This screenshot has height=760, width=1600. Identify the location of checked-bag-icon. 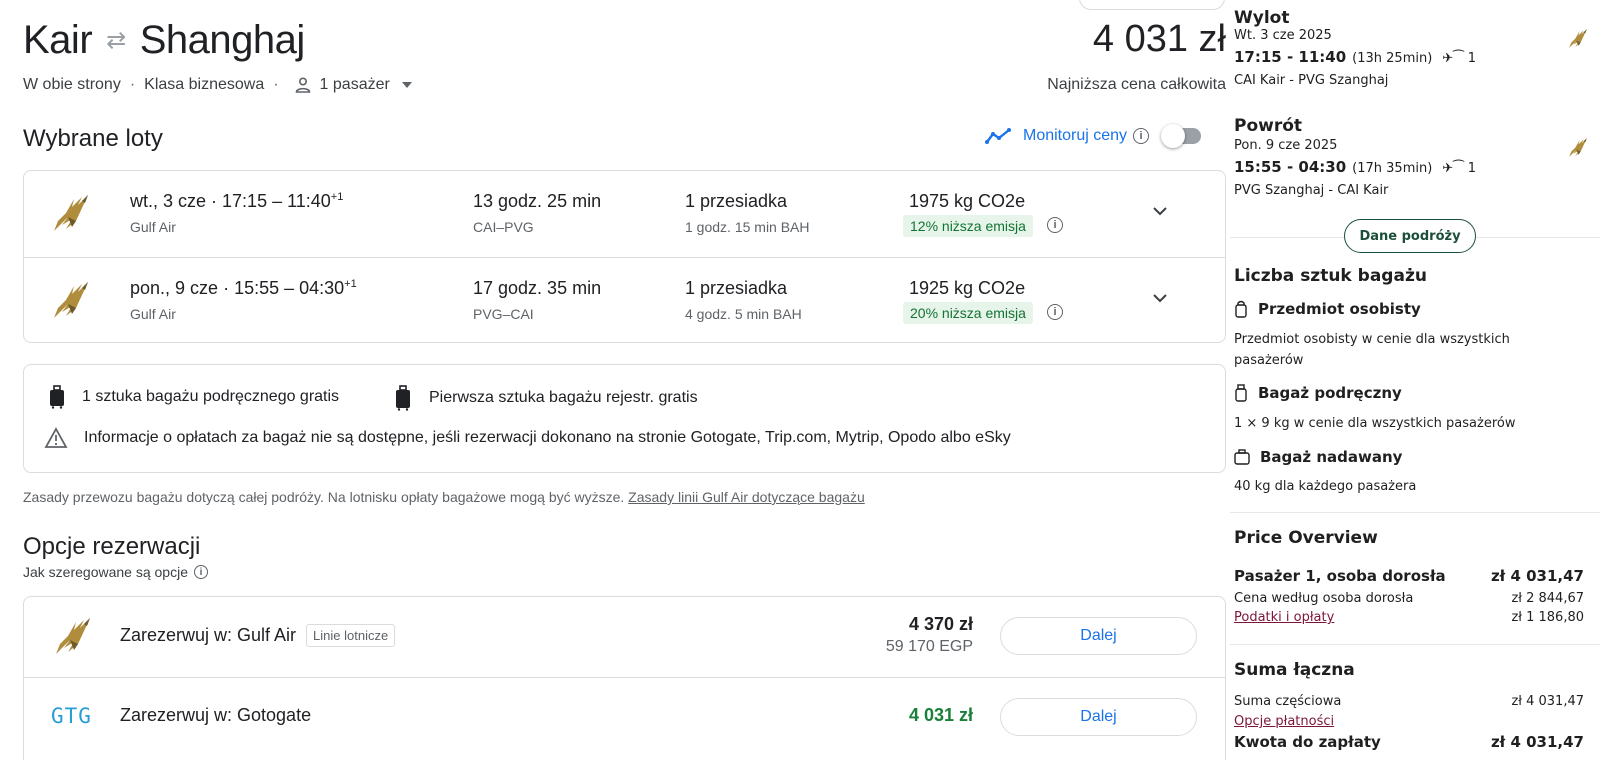
(403, 398).